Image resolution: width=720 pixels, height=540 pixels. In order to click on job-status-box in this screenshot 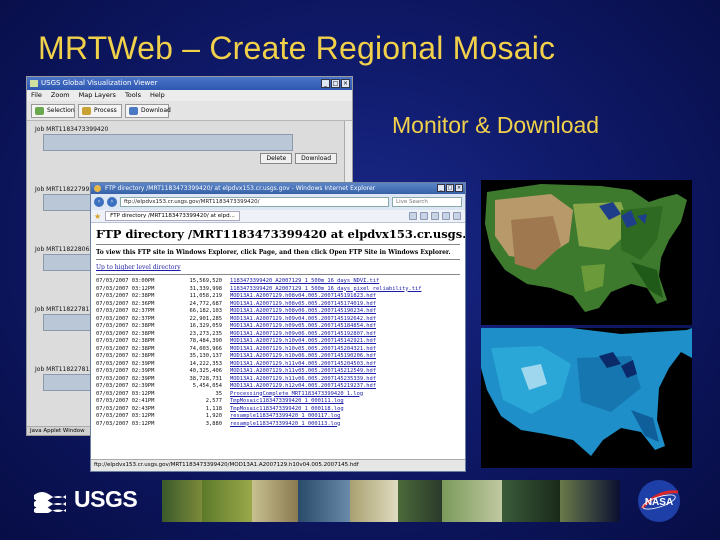, I will do `click(168, 142)`.